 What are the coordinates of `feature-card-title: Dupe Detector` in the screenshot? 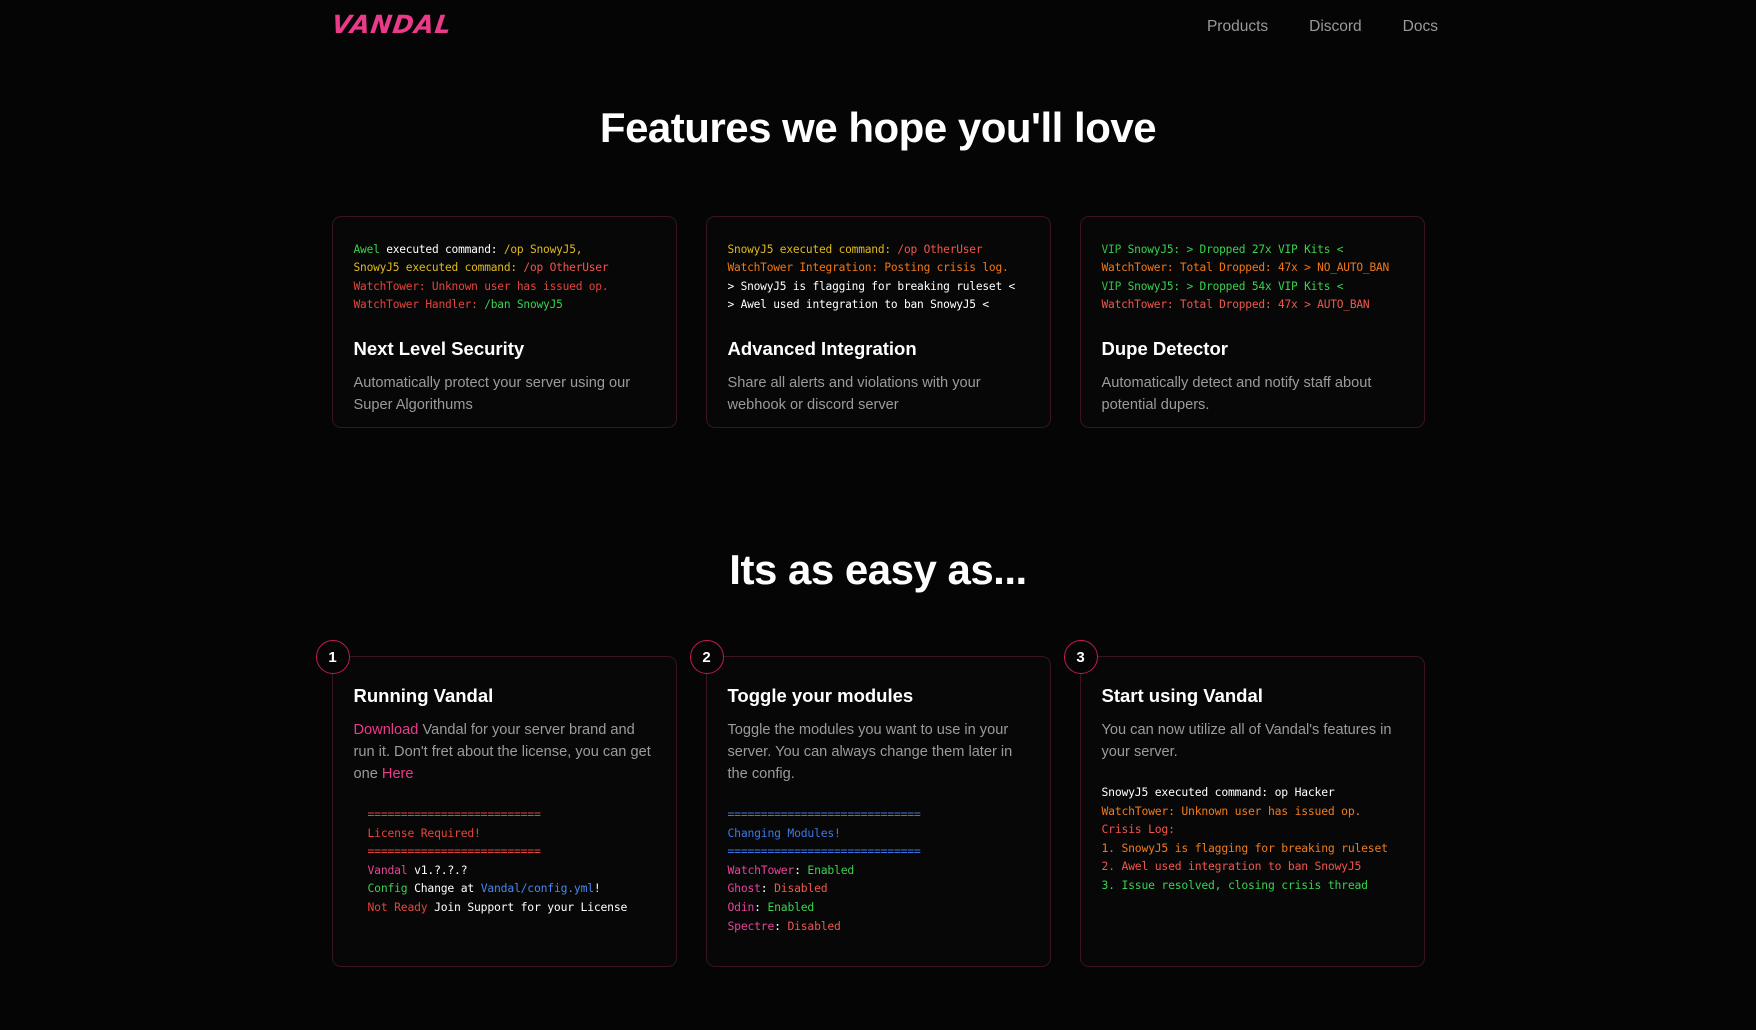 It's located at (1164, 349).